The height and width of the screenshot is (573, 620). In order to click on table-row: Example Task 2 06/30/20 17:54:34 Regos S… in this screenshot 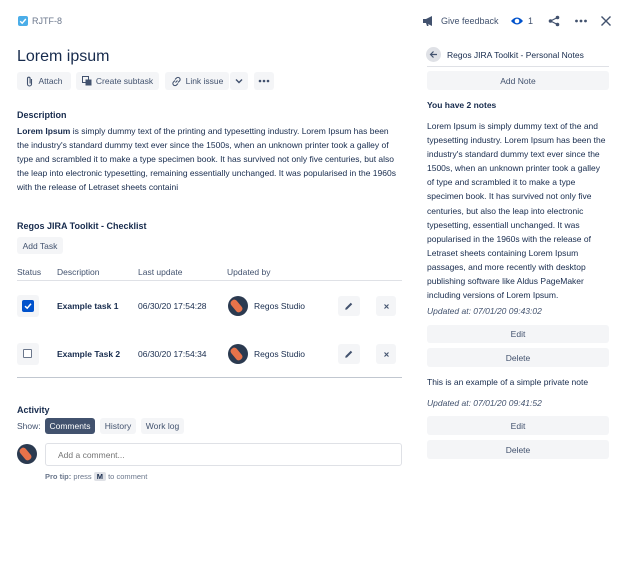, I will do `click(209, 354)`.